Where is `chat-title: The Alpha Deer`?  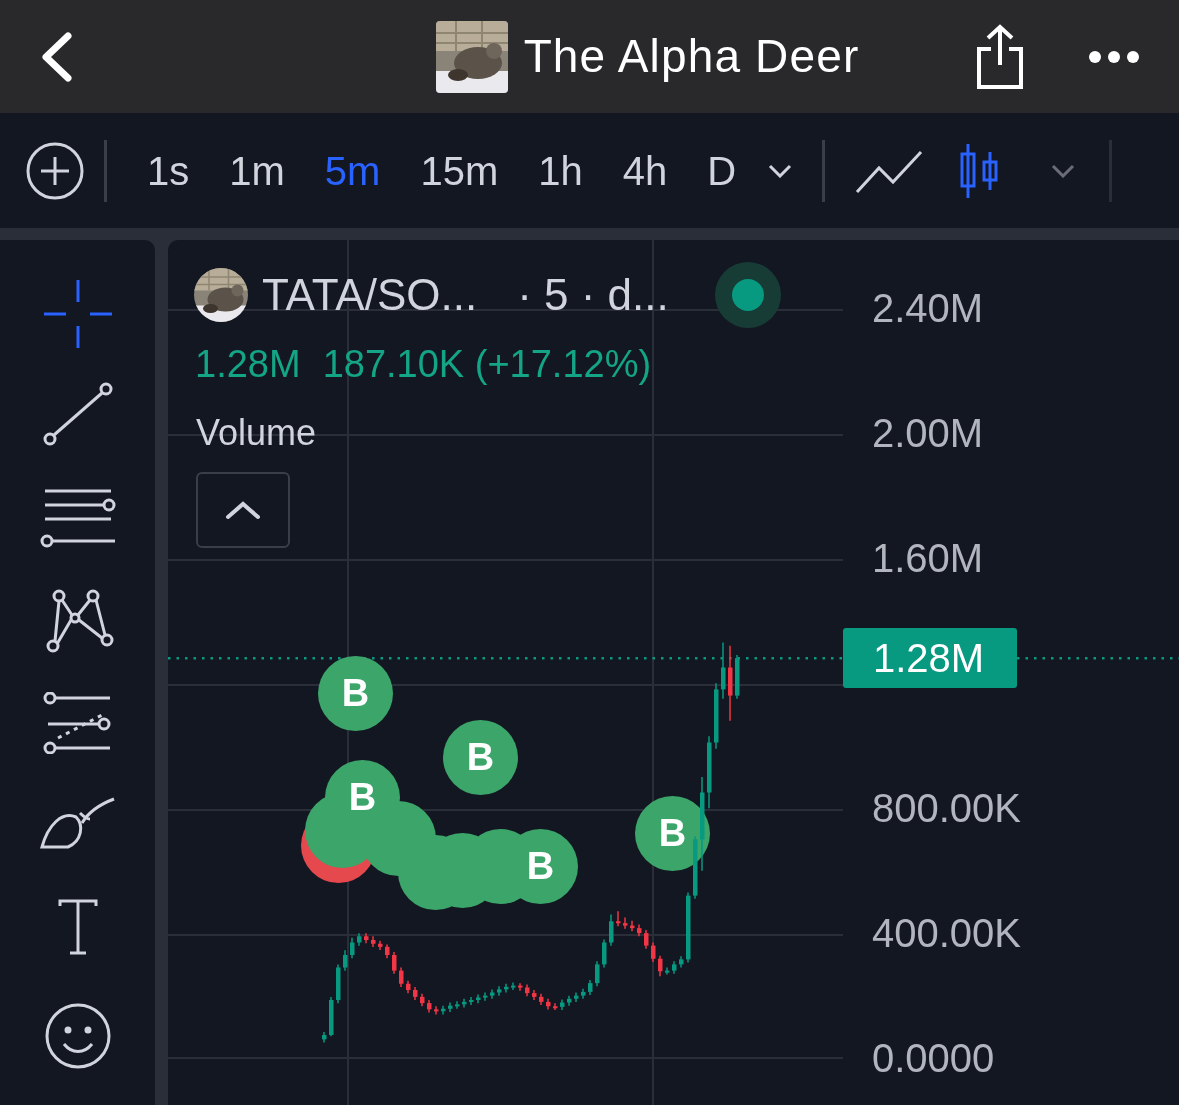 chat-title: The Alpha Deer is located at coordinates (691, 56).